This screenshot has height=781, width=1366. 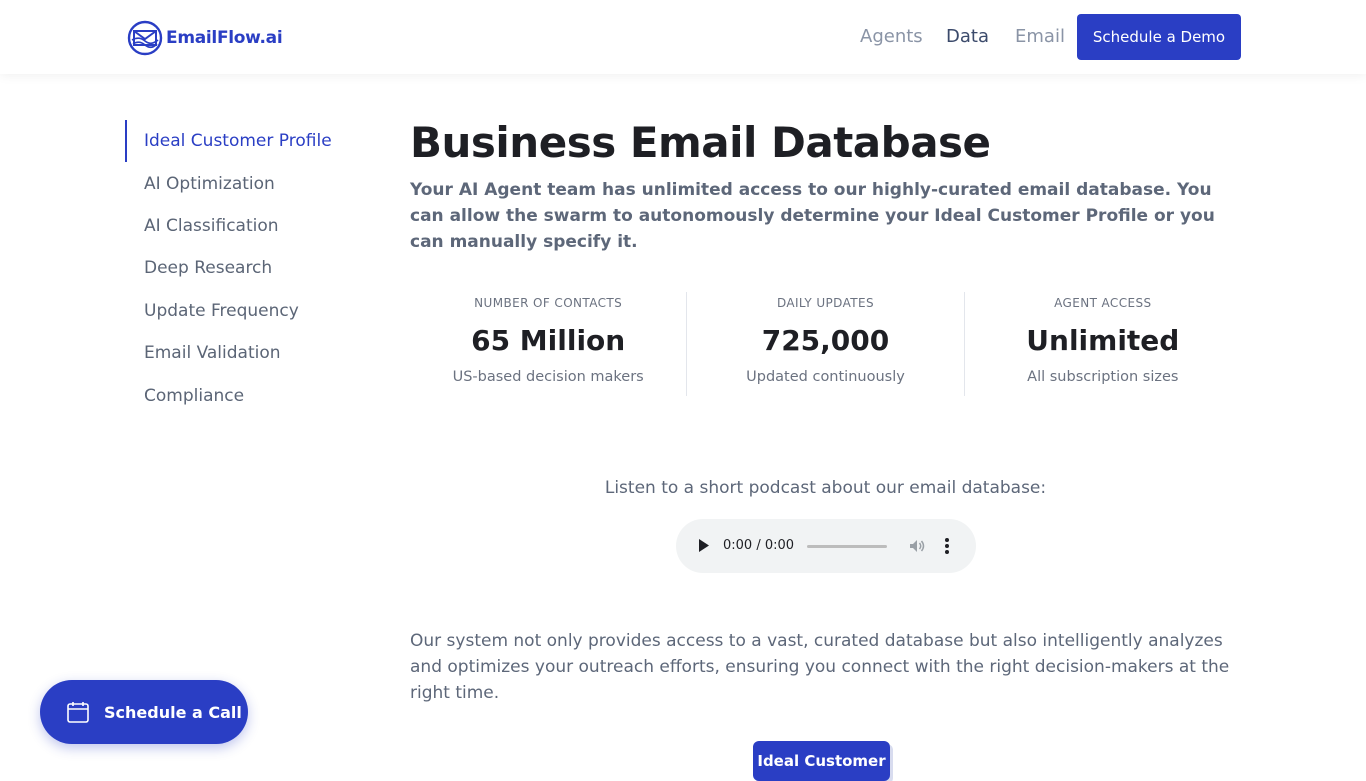 I want to click on schedule-demo-button: Schedule a Demo, so click(x=1159, y=37).